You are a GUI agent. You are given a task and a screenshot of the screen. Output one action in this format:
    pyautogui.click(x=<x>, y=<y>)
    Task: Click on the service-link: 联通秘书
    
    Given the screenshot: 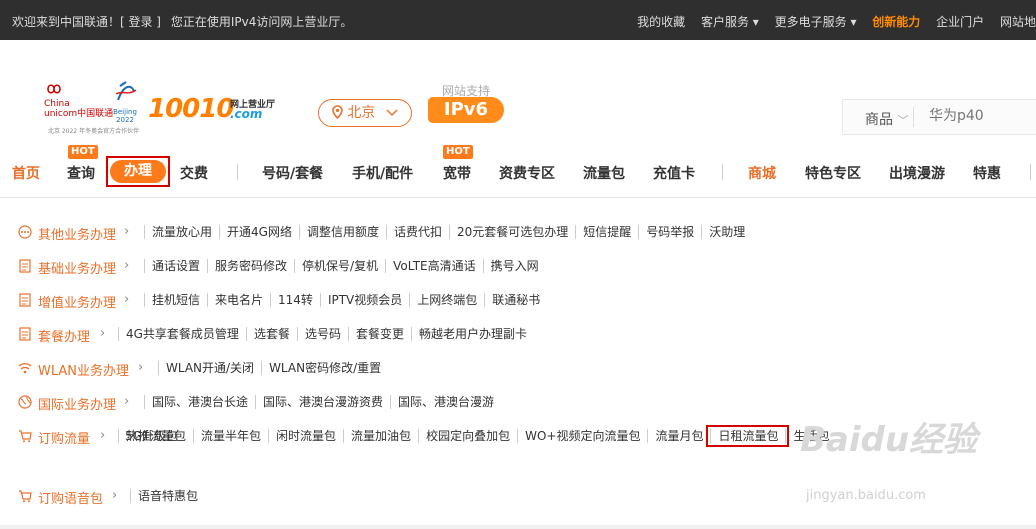 What is the action you would take?
    pyautogui.click(x=515, y=300)
    